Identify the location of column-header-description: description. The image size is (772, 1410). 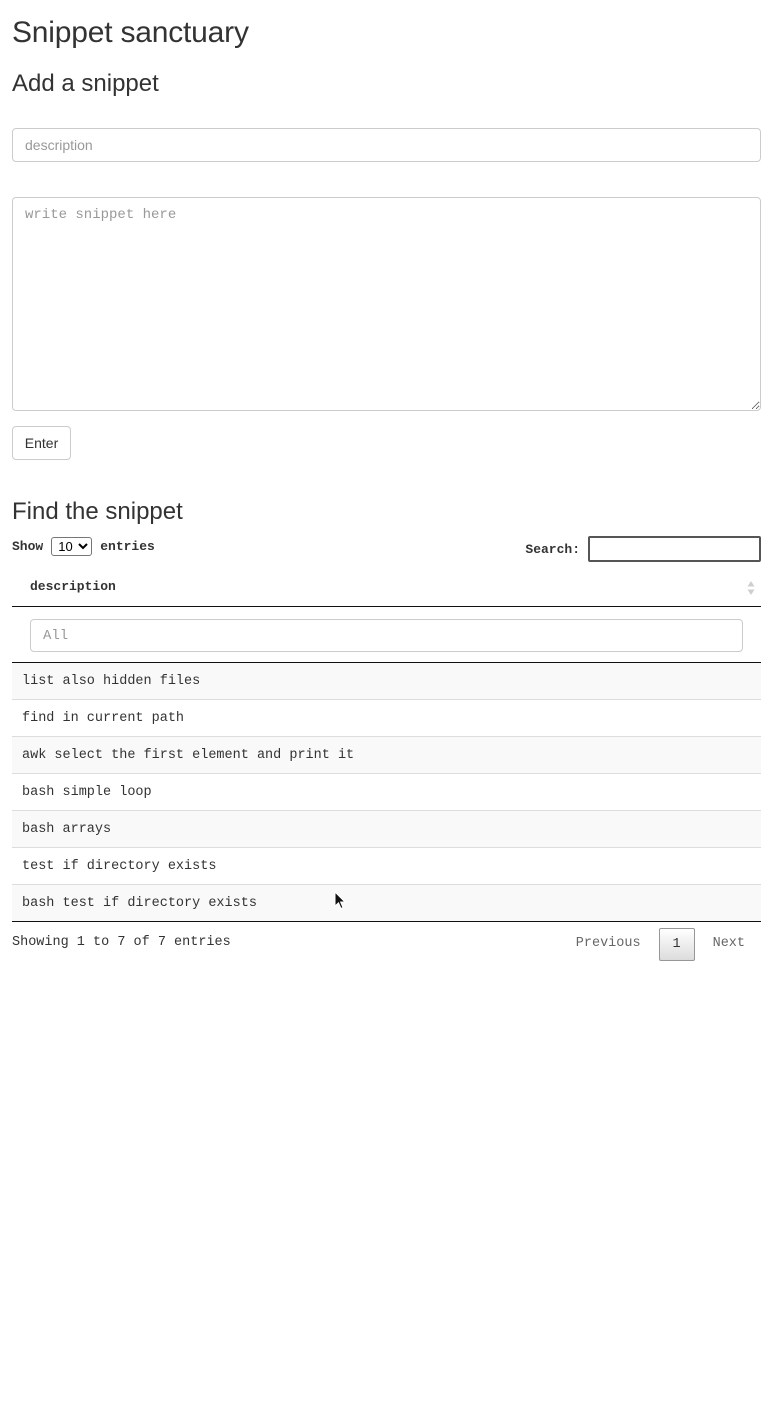
(73, 586).